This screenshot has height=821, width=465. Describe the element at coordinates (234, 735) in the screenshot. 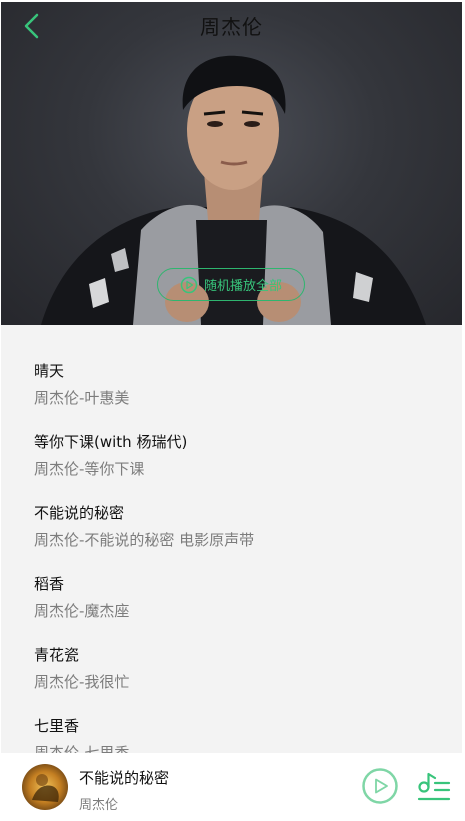

I see `song-item: 七里香 周杰伦-七里香` at that location.